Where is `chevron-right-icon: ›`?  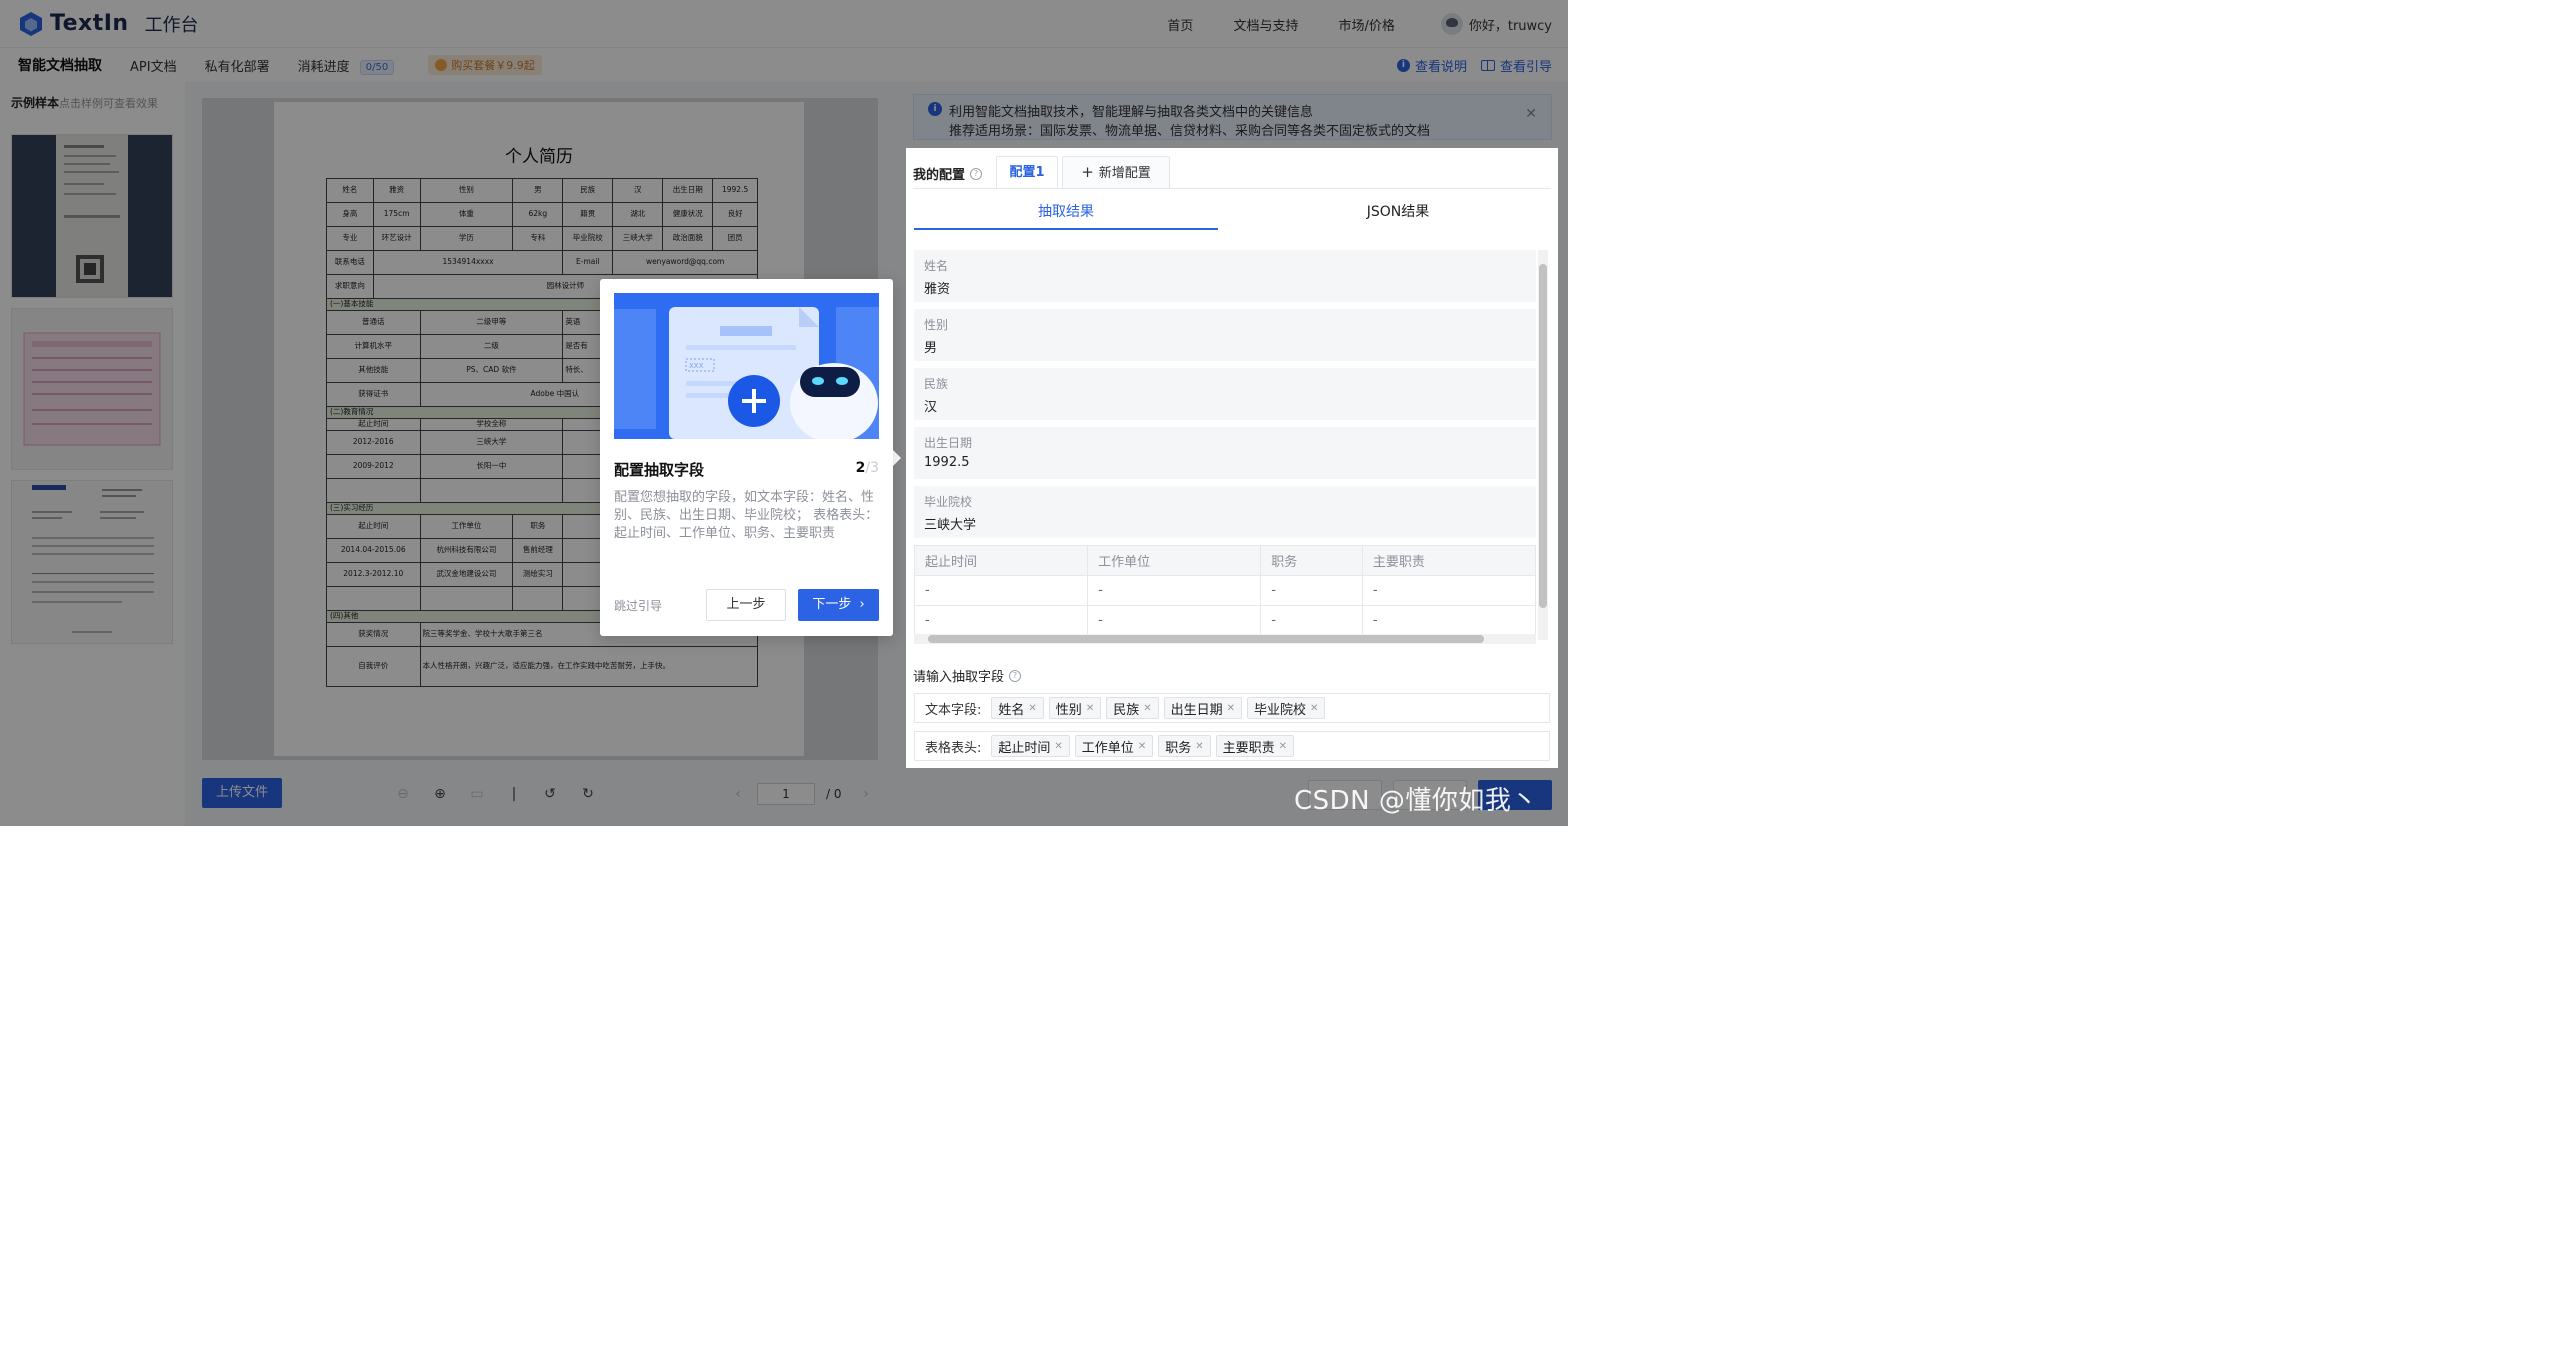
chevron-right-icon: › is located at coordinates (862, 604).